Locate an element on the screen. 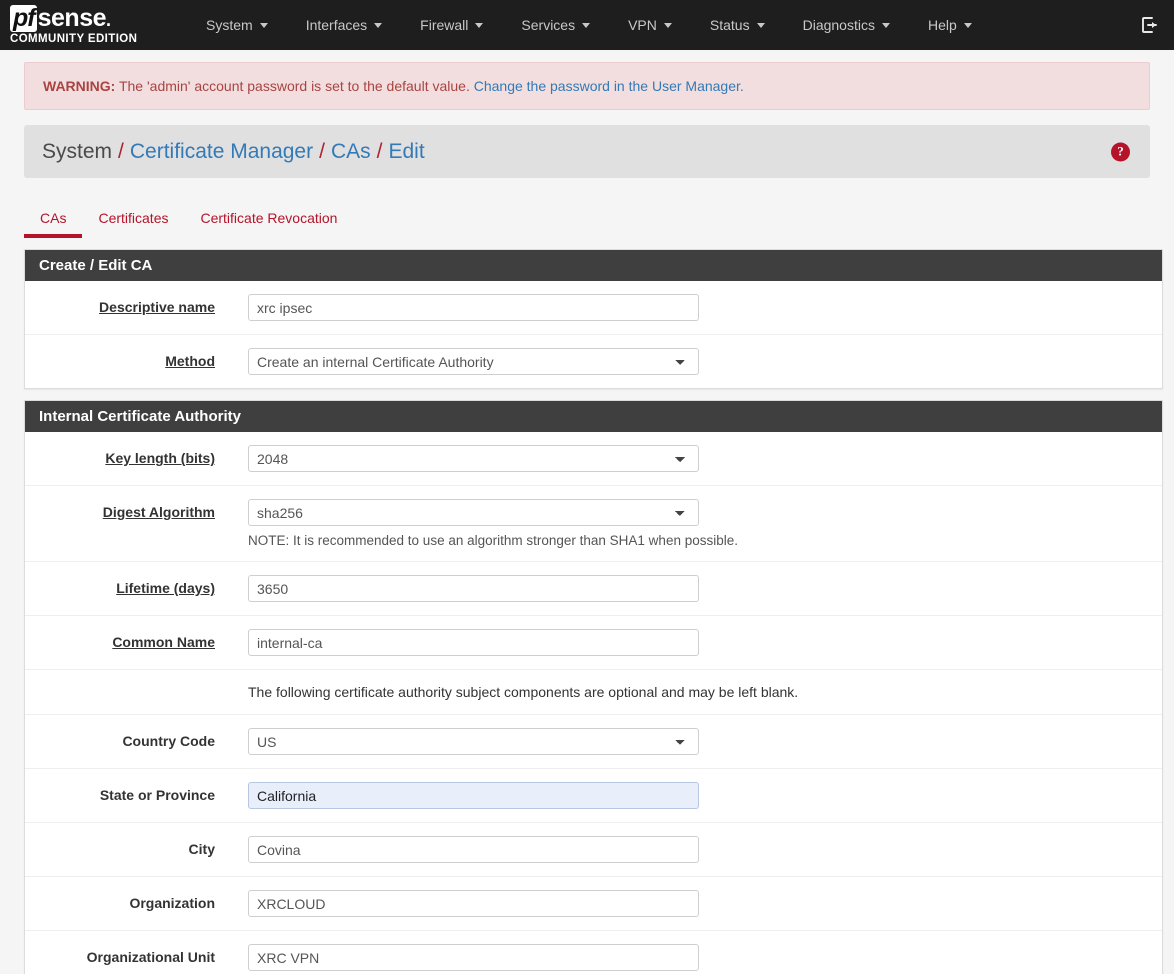 The height and width of the screenshot is (974, 1174). nav-item-help: Help is located at coordinates (950, 25).